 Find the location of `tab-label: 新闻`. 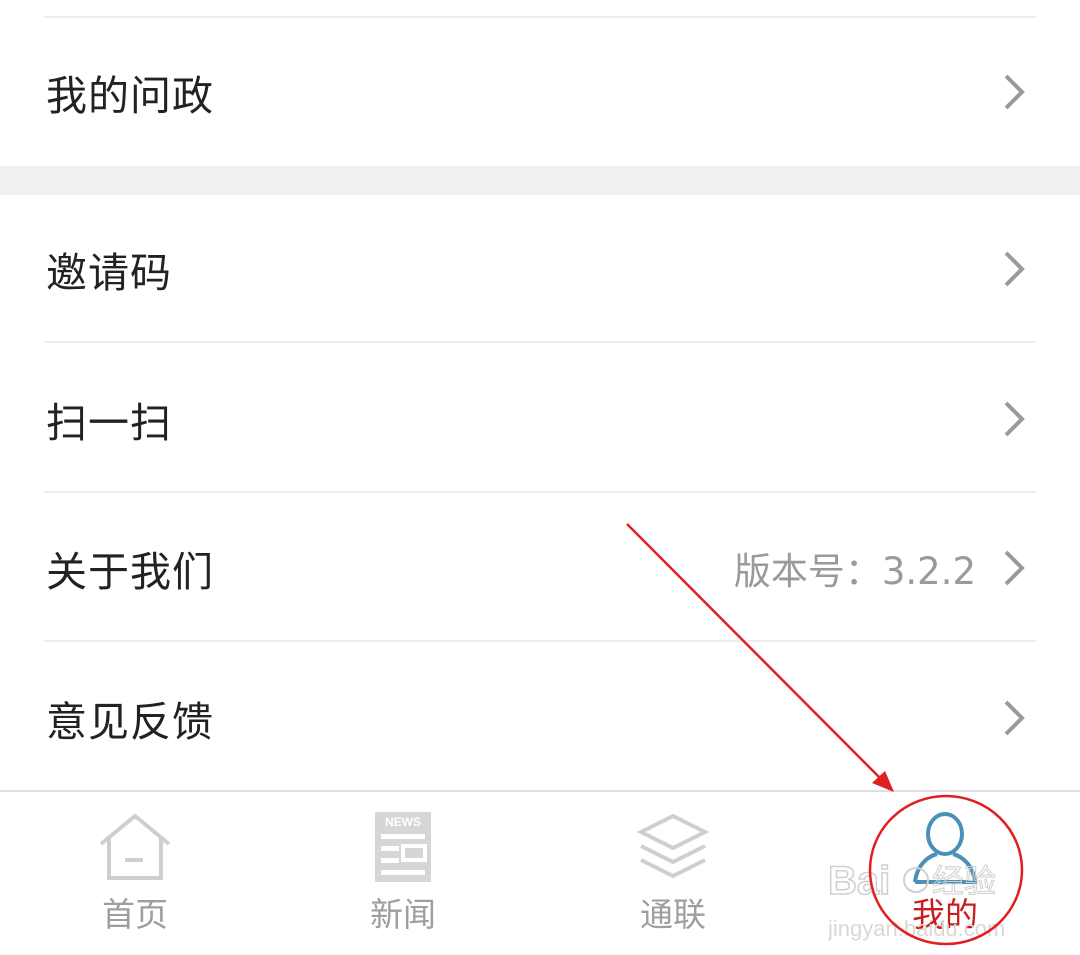

tab-label: 新闻 is located at coordinates (403, 914).